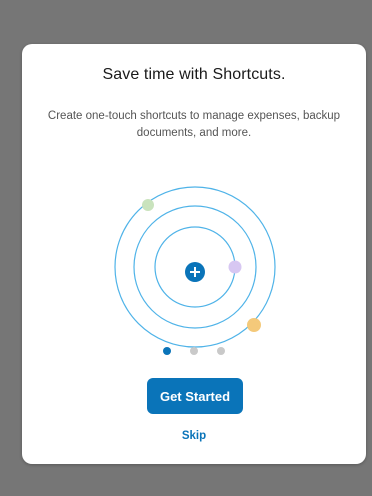  I want to click on orbit-dot-green, so click(148, 205).